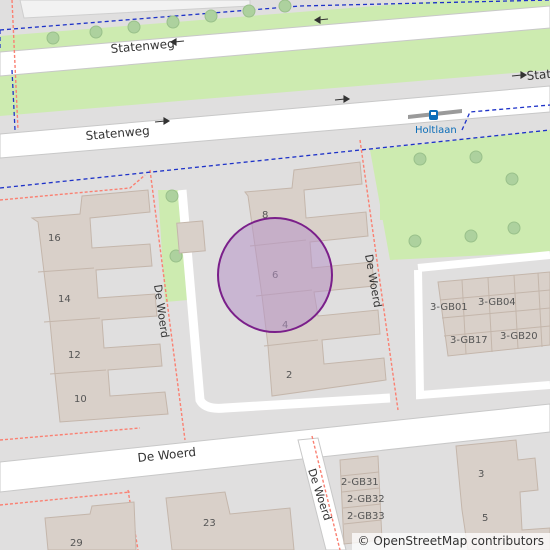 The height and width of the screenshot is (550, 550). What do you see at coordinates (289, 375) in the screenshot?
I see `house-number: 2` at bounding box center [289, 375].